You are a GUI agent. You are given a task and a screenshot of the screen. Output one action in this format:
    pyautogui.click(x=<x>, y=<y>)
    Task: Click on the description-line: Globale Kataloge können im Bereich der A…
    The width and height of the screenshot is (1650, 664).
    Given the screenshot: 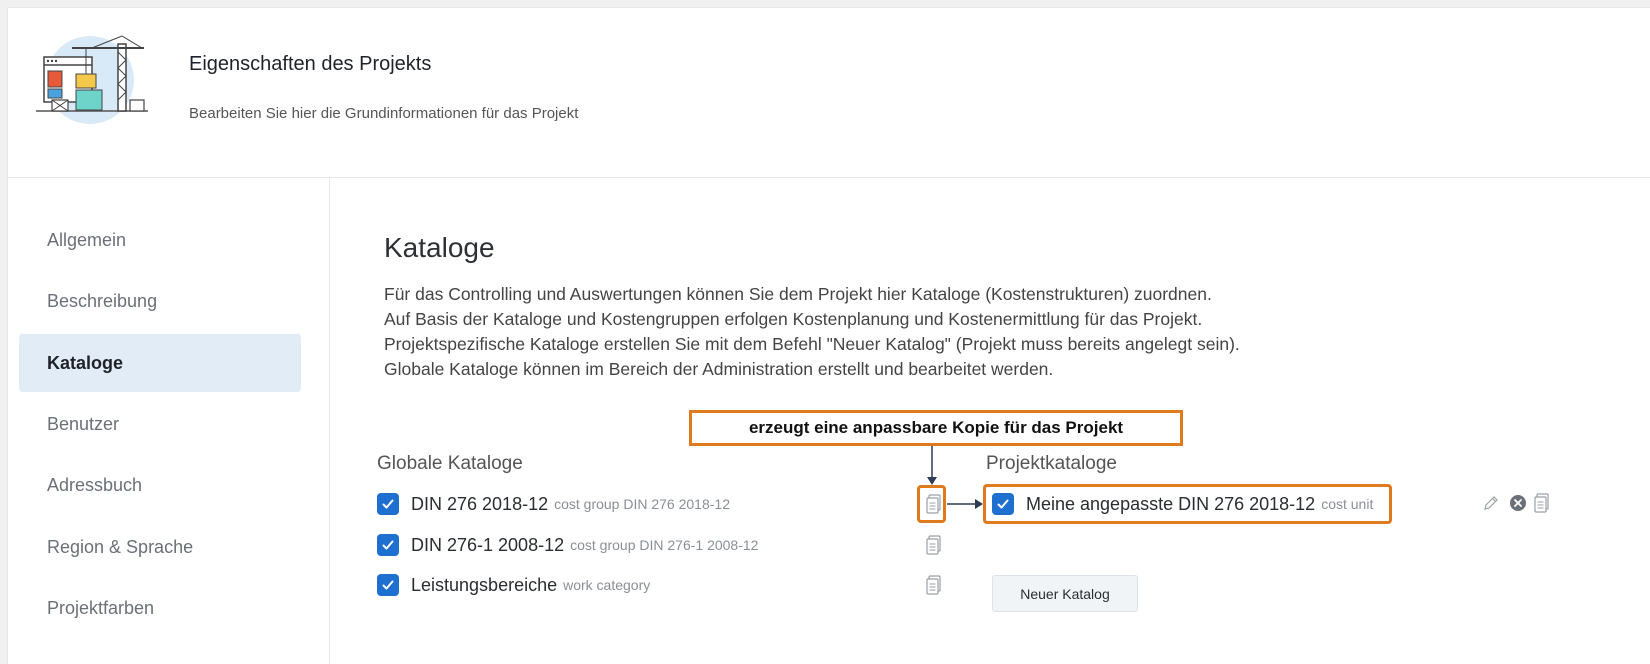 What is the action you would take?
    pyautogui.click(x=719, y=369)
    